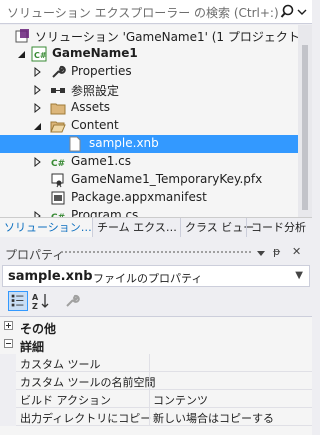  Describe the element at coordinates (156, 301) in the screenshot. I see `properties-toolbar: A Z` at that location.